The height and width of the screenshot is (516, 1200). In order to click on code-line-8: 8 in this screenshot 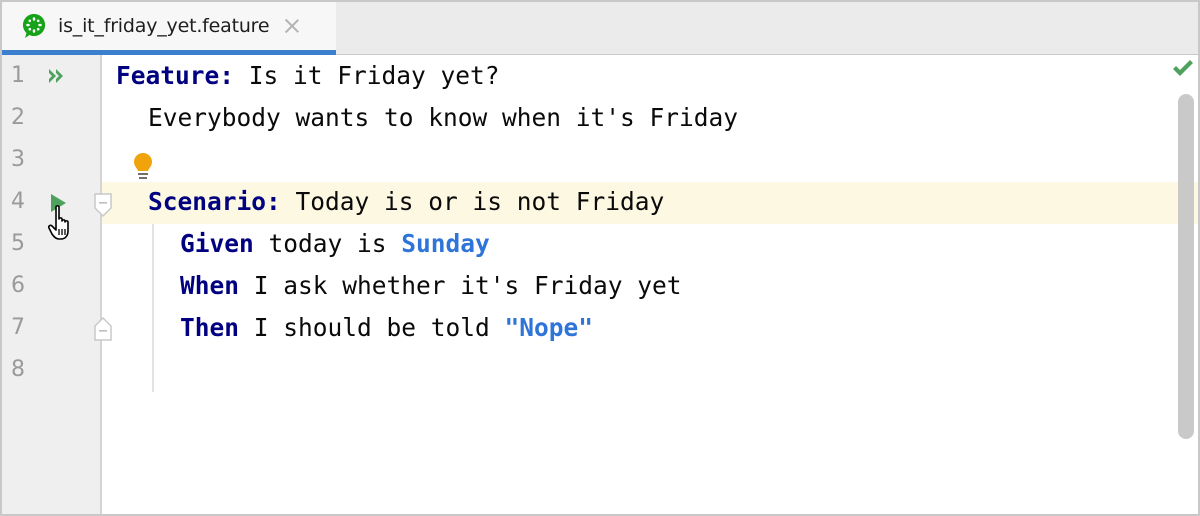, I will do `click(600, 370)`.